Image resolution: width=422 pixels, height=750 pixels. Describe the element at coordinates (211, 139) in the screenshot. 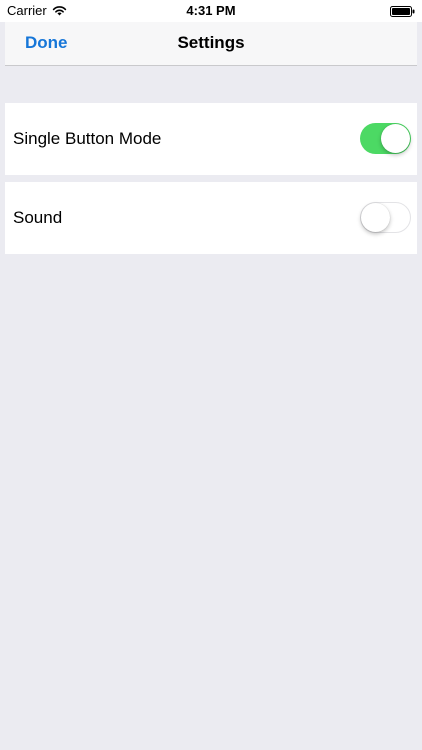

I see `setting-row-single-button-mode: Single Button Mode` at that location.